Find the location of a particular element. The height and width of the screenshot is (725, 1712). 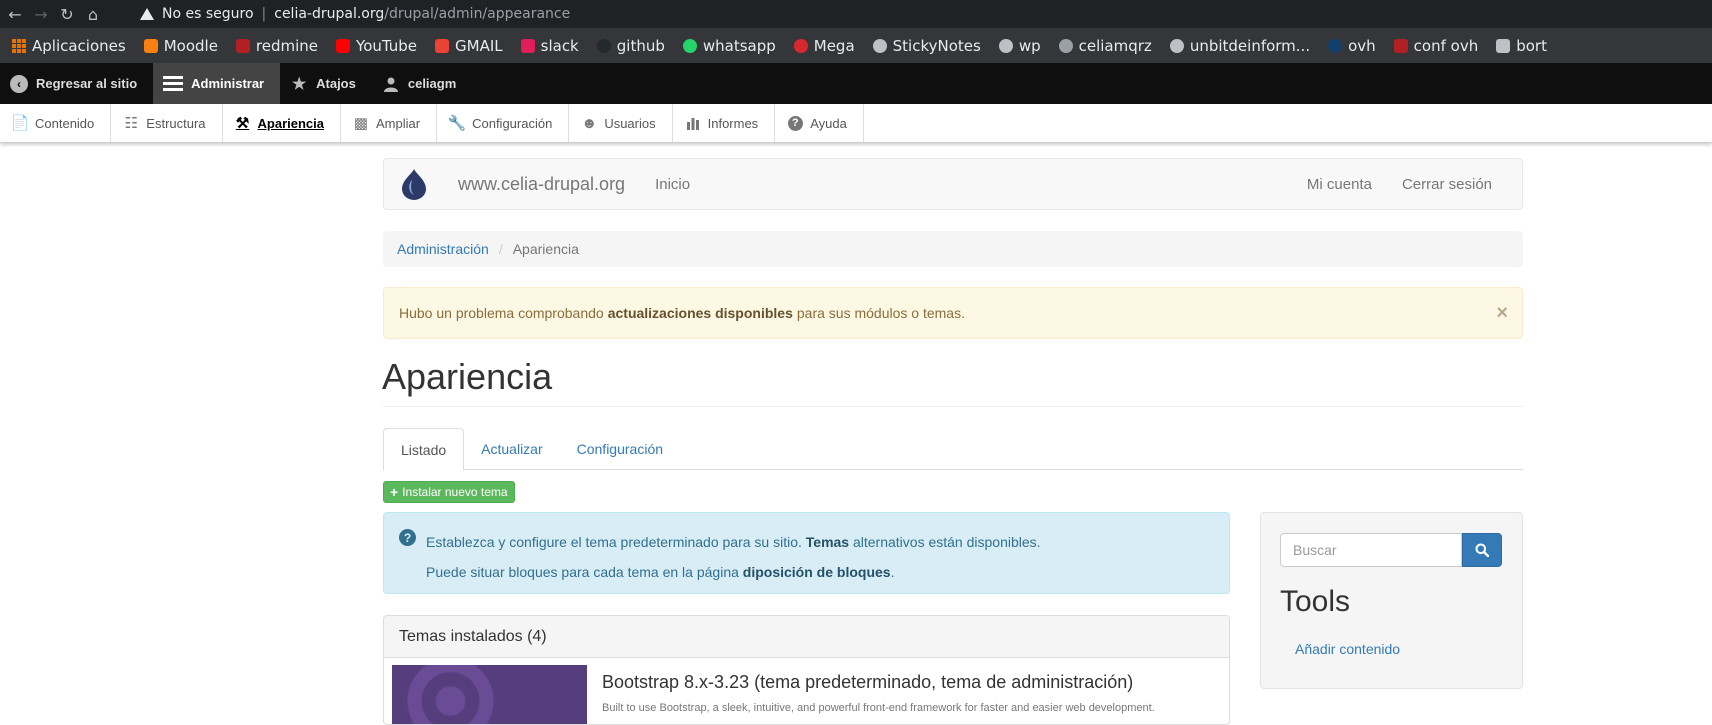

bookmark-item: YouTube is located at coordinates (376, 46).